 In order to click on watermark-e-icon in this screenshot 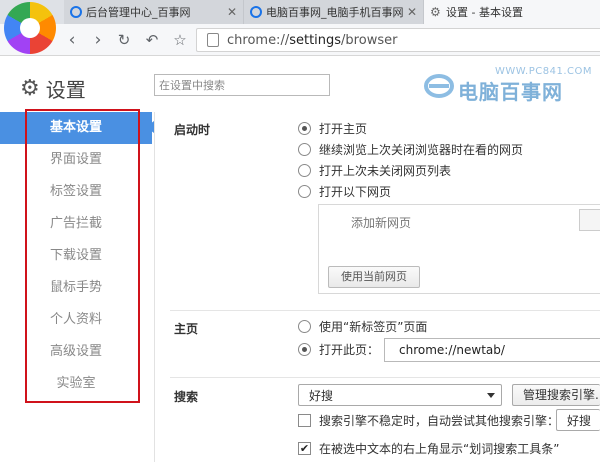, I will do `click(439, 86)`.